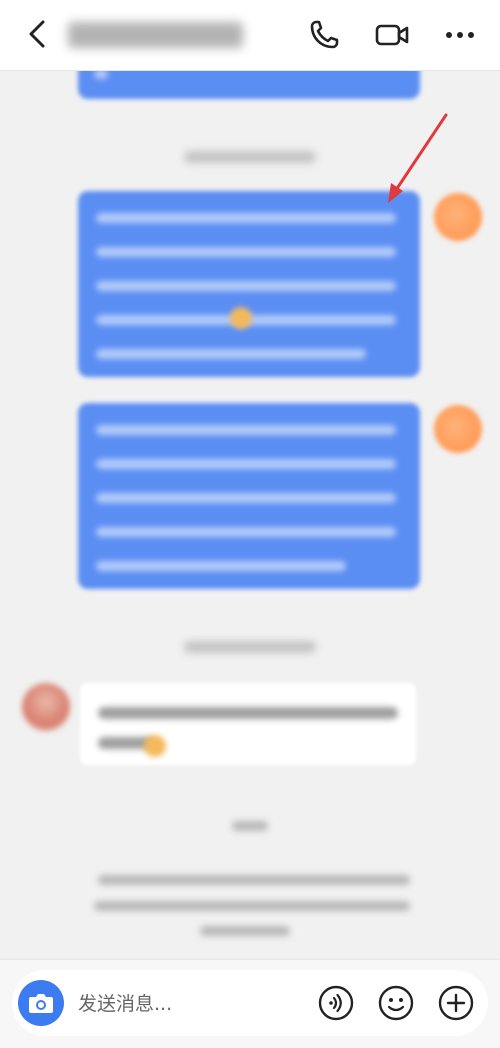 The width and height of the screenshot is (500, 1048). I want to click on camera-icon, so click(41, 1003).